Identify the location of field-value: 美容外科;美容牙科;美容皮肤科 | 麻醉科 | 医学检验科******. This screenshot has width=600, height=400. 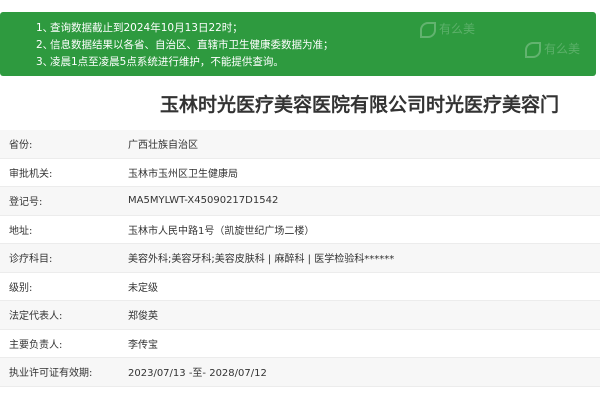
(261, 260).